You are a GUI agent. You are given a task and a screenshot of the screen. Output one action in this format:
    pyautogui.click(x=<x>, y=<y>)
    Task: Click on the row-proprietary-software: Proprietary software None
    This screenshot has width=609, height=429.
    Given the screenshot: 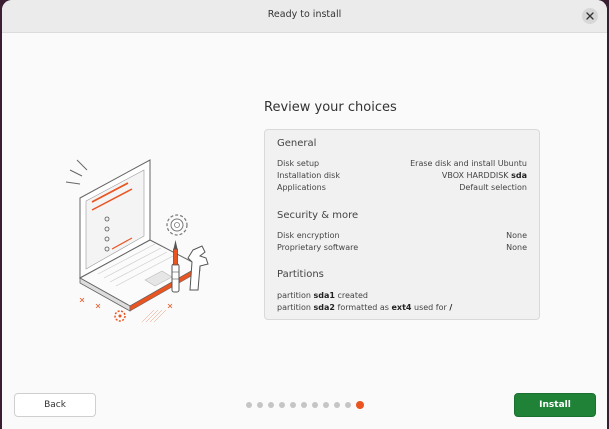 What is the action you would take?
    pyautogui.click(x=402, y=249)
    